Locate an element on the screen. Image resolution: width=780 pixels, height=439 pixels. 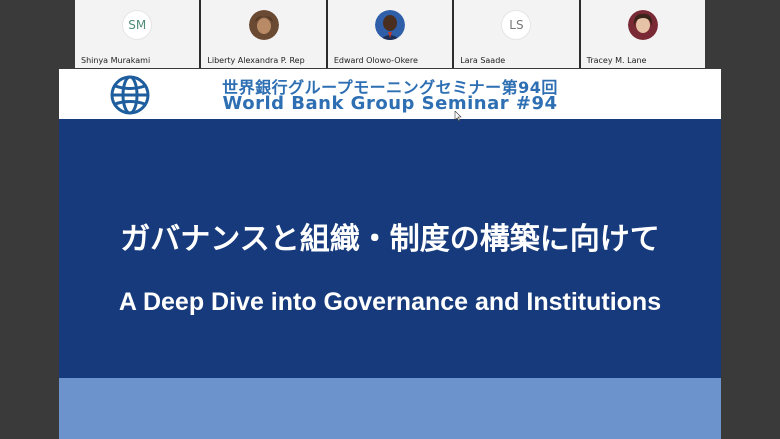
avatar: LS is located at coordinates (516, 25).